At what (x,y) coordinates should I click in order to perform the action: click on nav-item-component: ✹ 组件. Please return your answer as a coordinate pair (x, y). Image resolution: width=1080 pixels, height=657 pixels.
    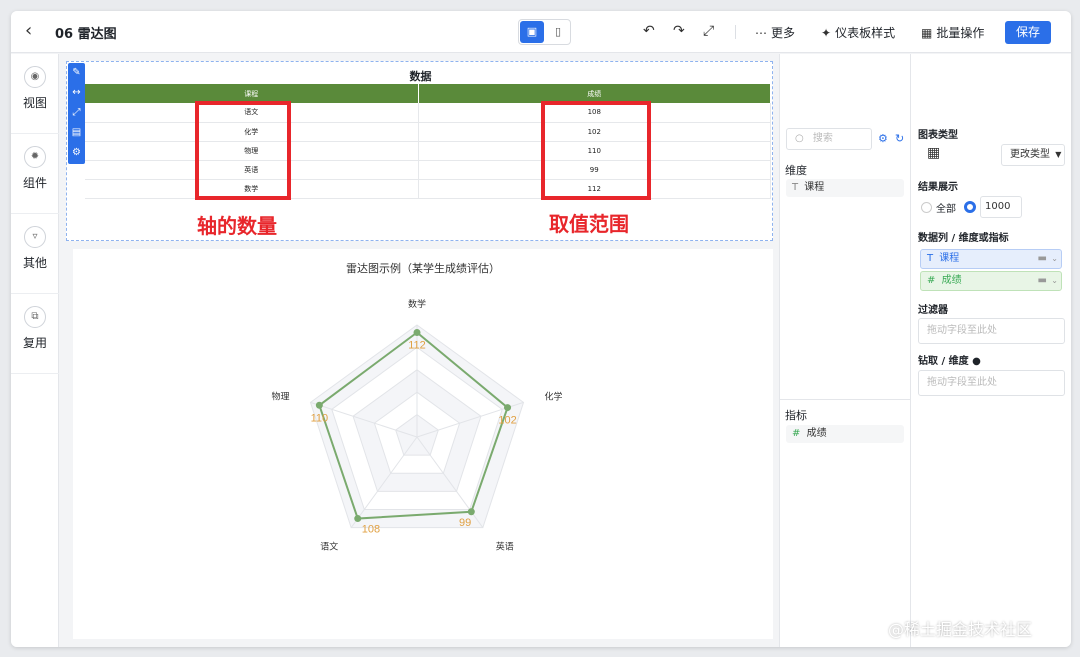
    Looking at the image, I should click on (35, 174).